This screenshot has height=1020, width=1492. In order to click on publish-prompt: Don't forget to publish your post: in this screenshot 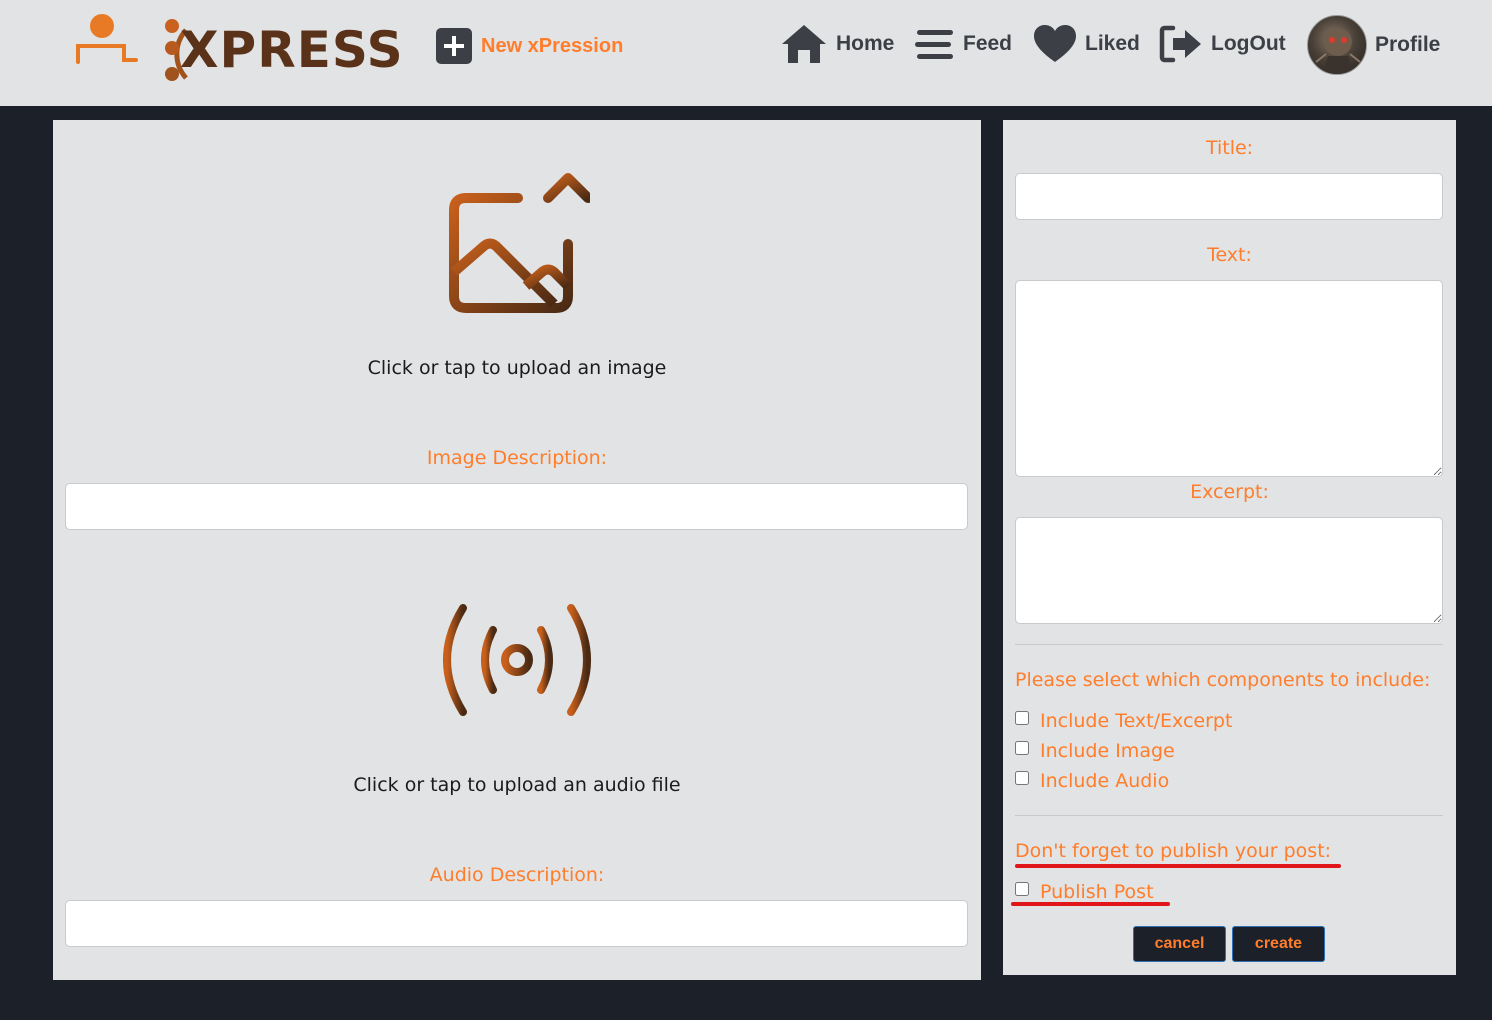, I will do `click(1173, 851)`.